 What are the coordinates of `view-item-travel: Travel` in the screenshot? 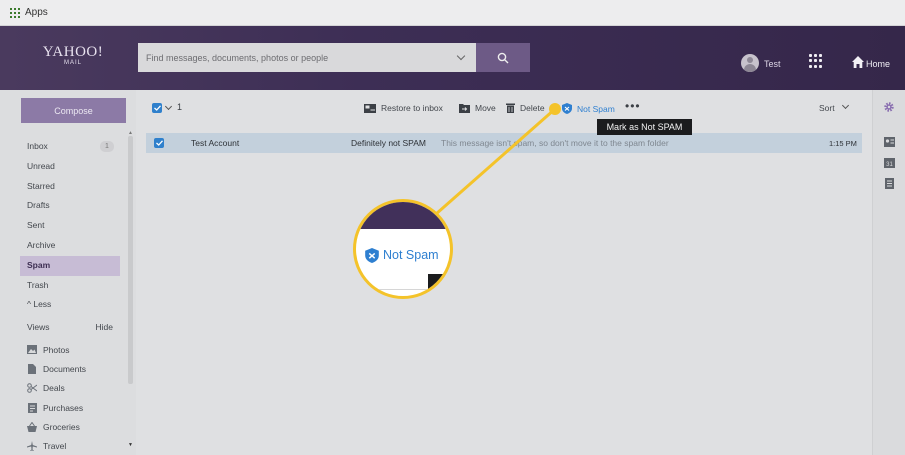 It's located at (74, 445).